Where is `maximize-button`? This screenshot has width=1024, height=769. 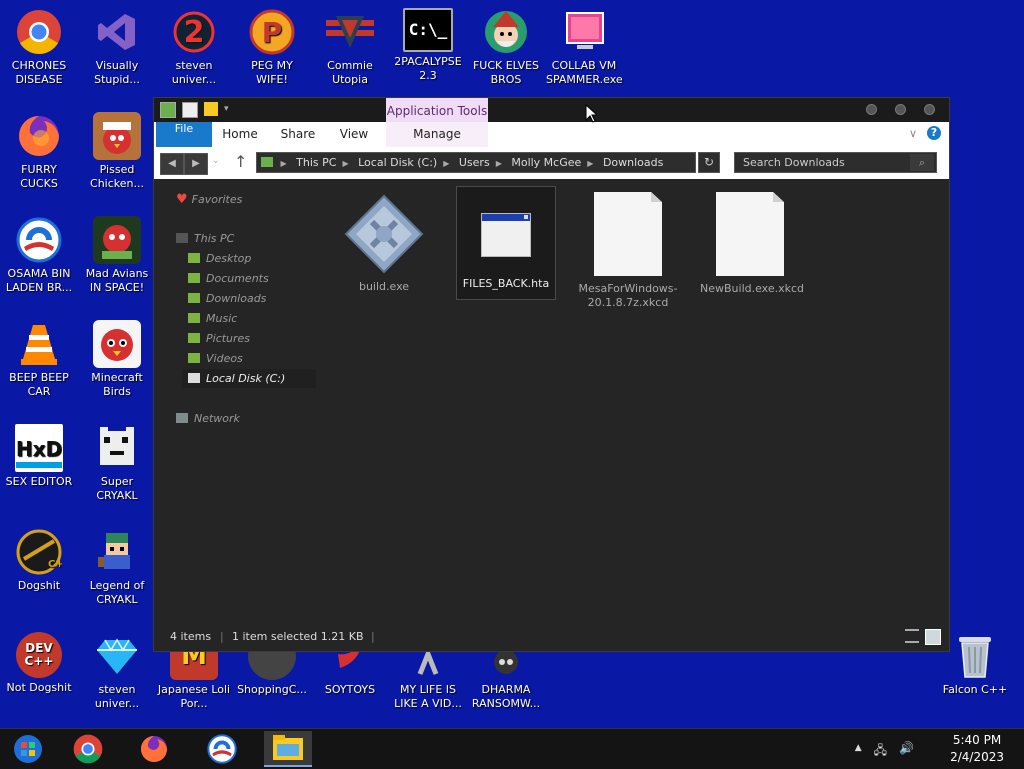 maximize-button is located at coordinates (900, 109).